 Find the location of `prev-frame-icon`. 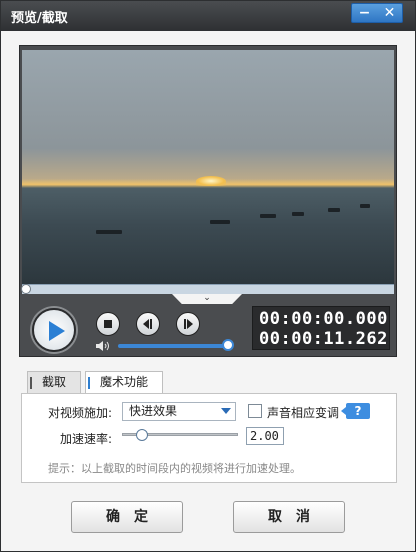

prev-frame-icon is located at coordinates (147, 324).